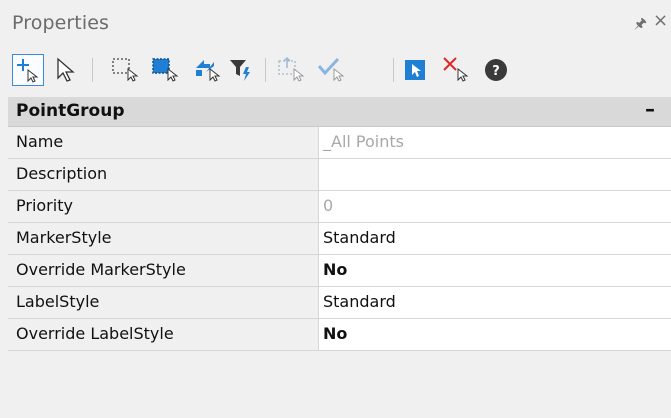  Describe the element at coordinates (640, 25) in the screenshot. I see `pin-icon: 🖈` at that location.